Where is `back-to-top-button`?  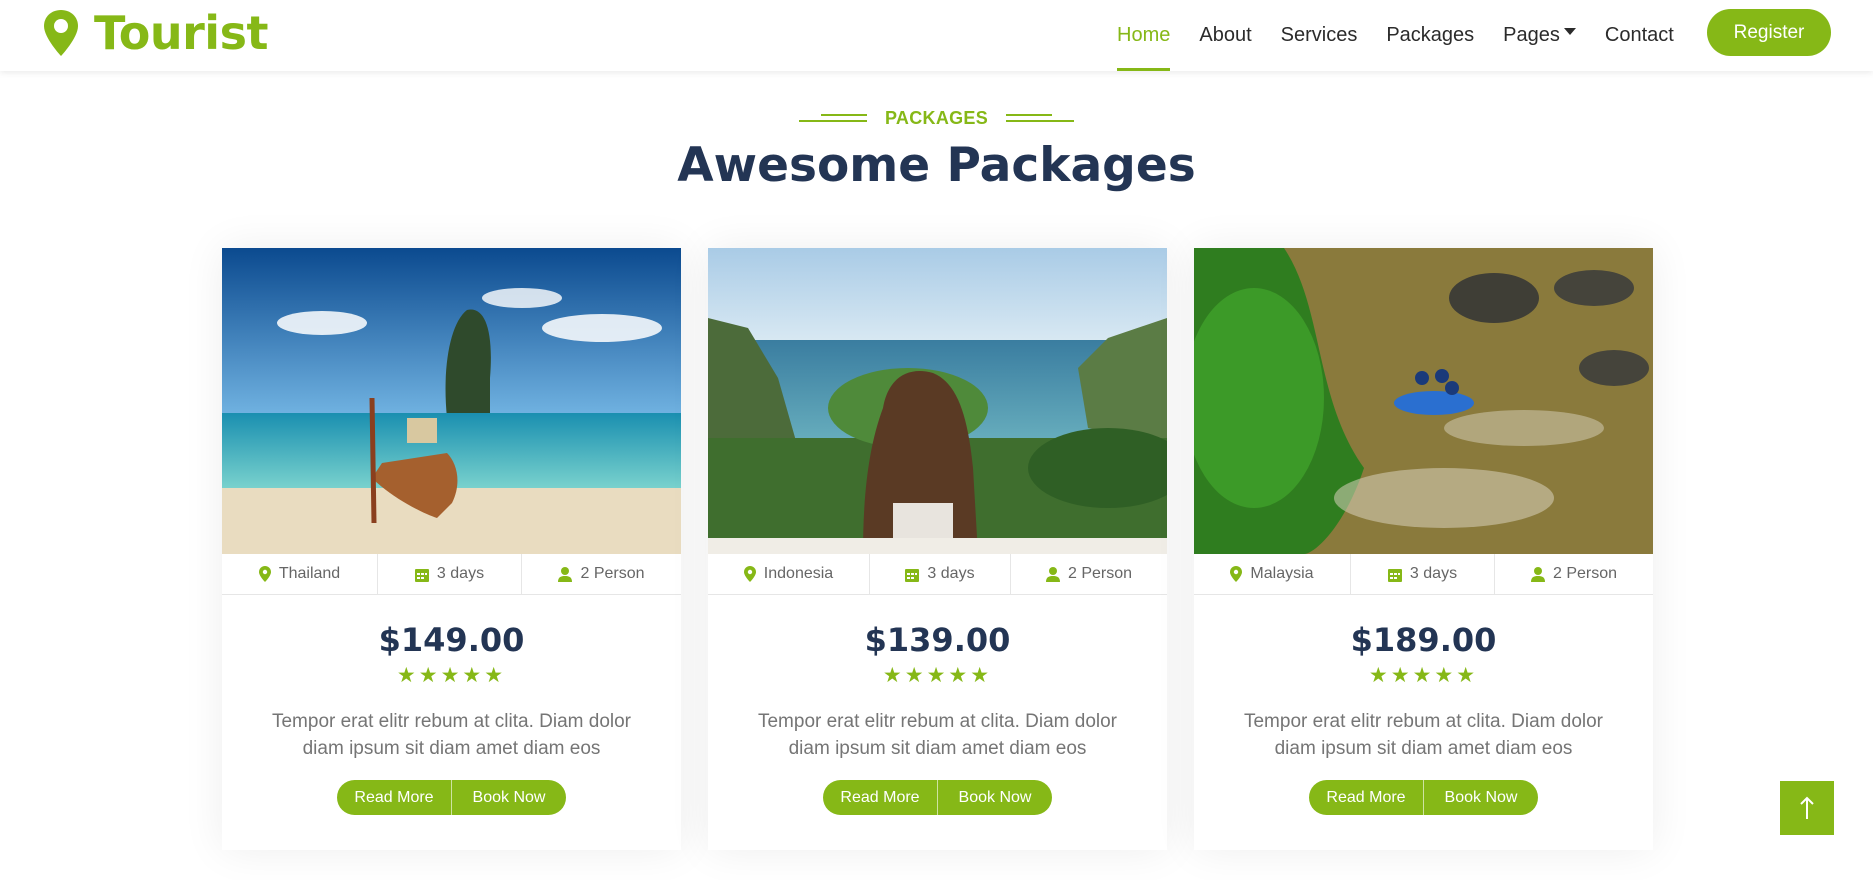 back-to-top-button is located at coordinates (1807, 808).